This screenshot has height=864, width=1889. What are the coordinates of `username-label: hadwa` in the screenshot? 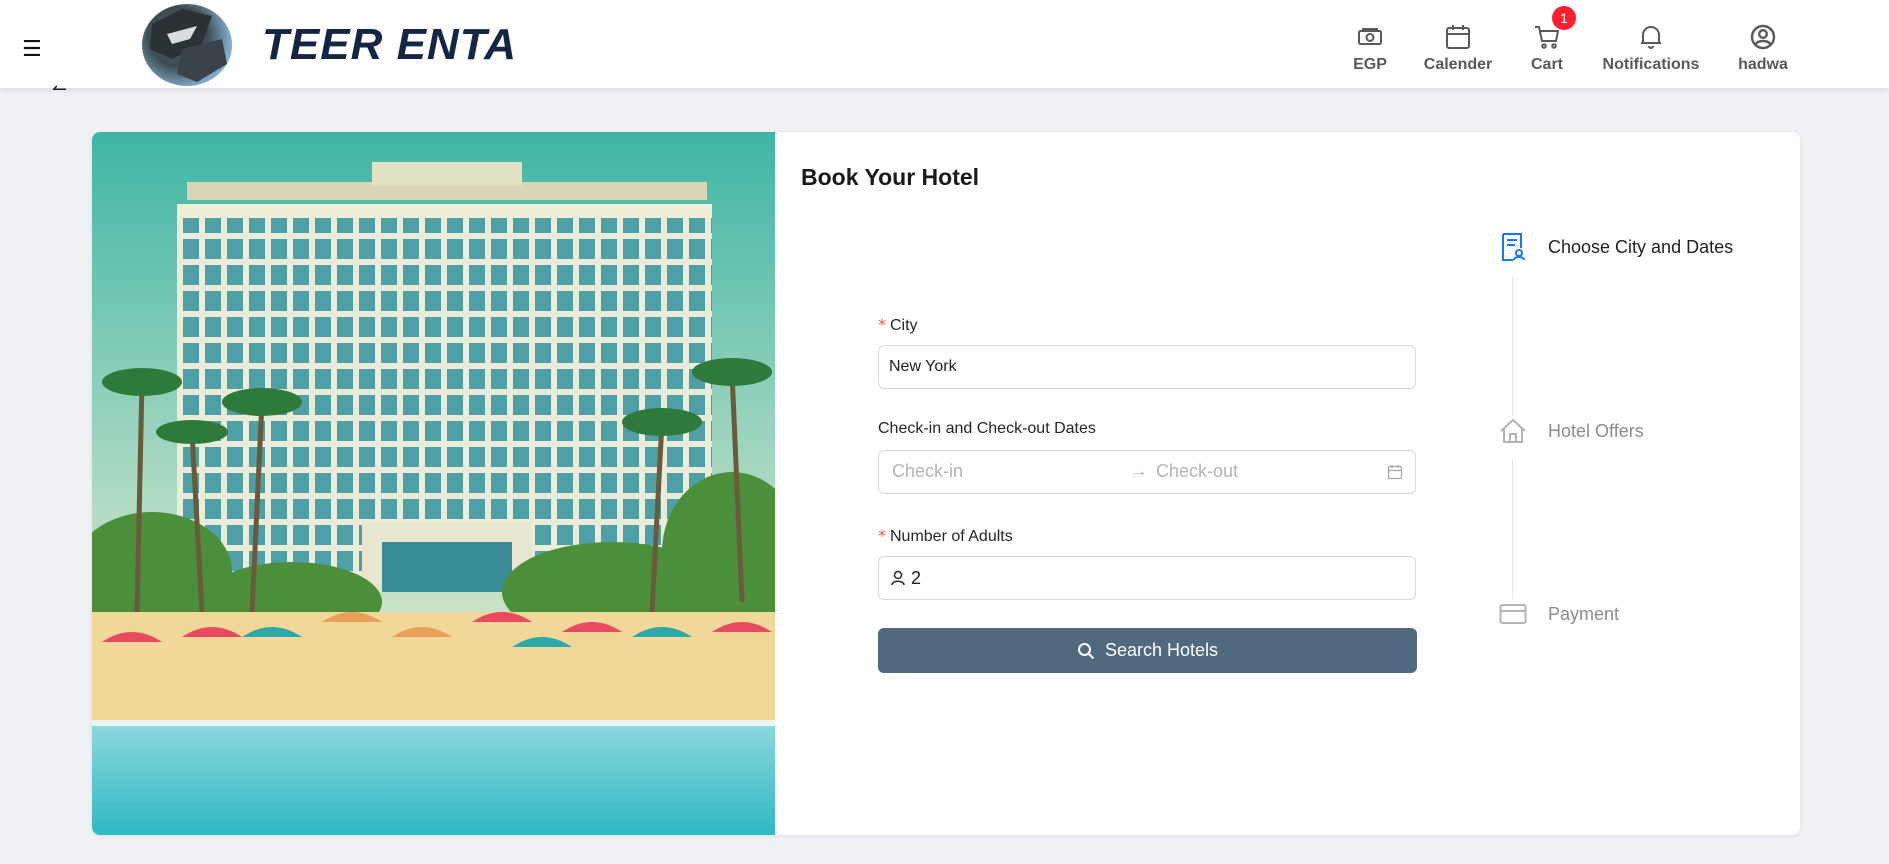 It's located at (1763, 64).